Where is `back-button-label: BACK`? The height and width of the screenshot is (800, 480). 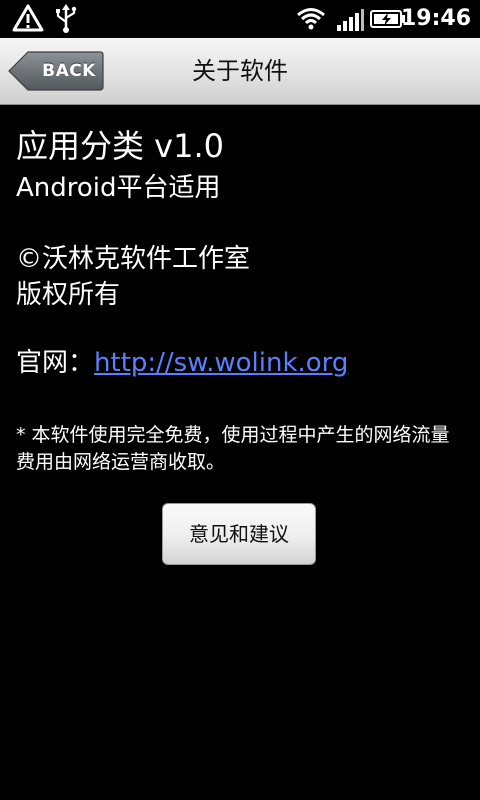
back-button-label: BACK is located at coordinates (69, 71).